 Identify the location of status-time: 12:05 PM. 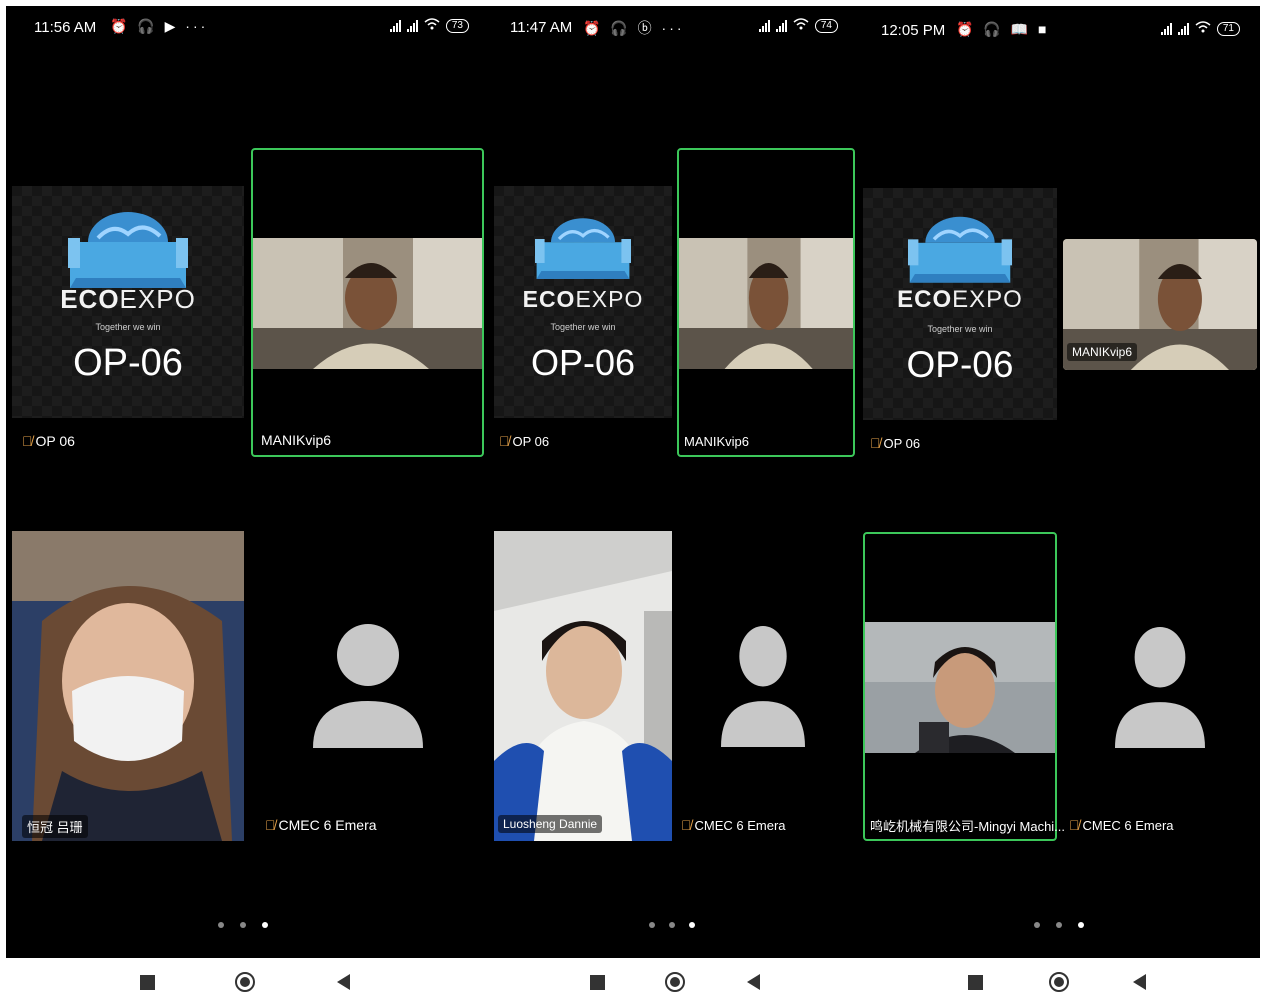
(913, 30).